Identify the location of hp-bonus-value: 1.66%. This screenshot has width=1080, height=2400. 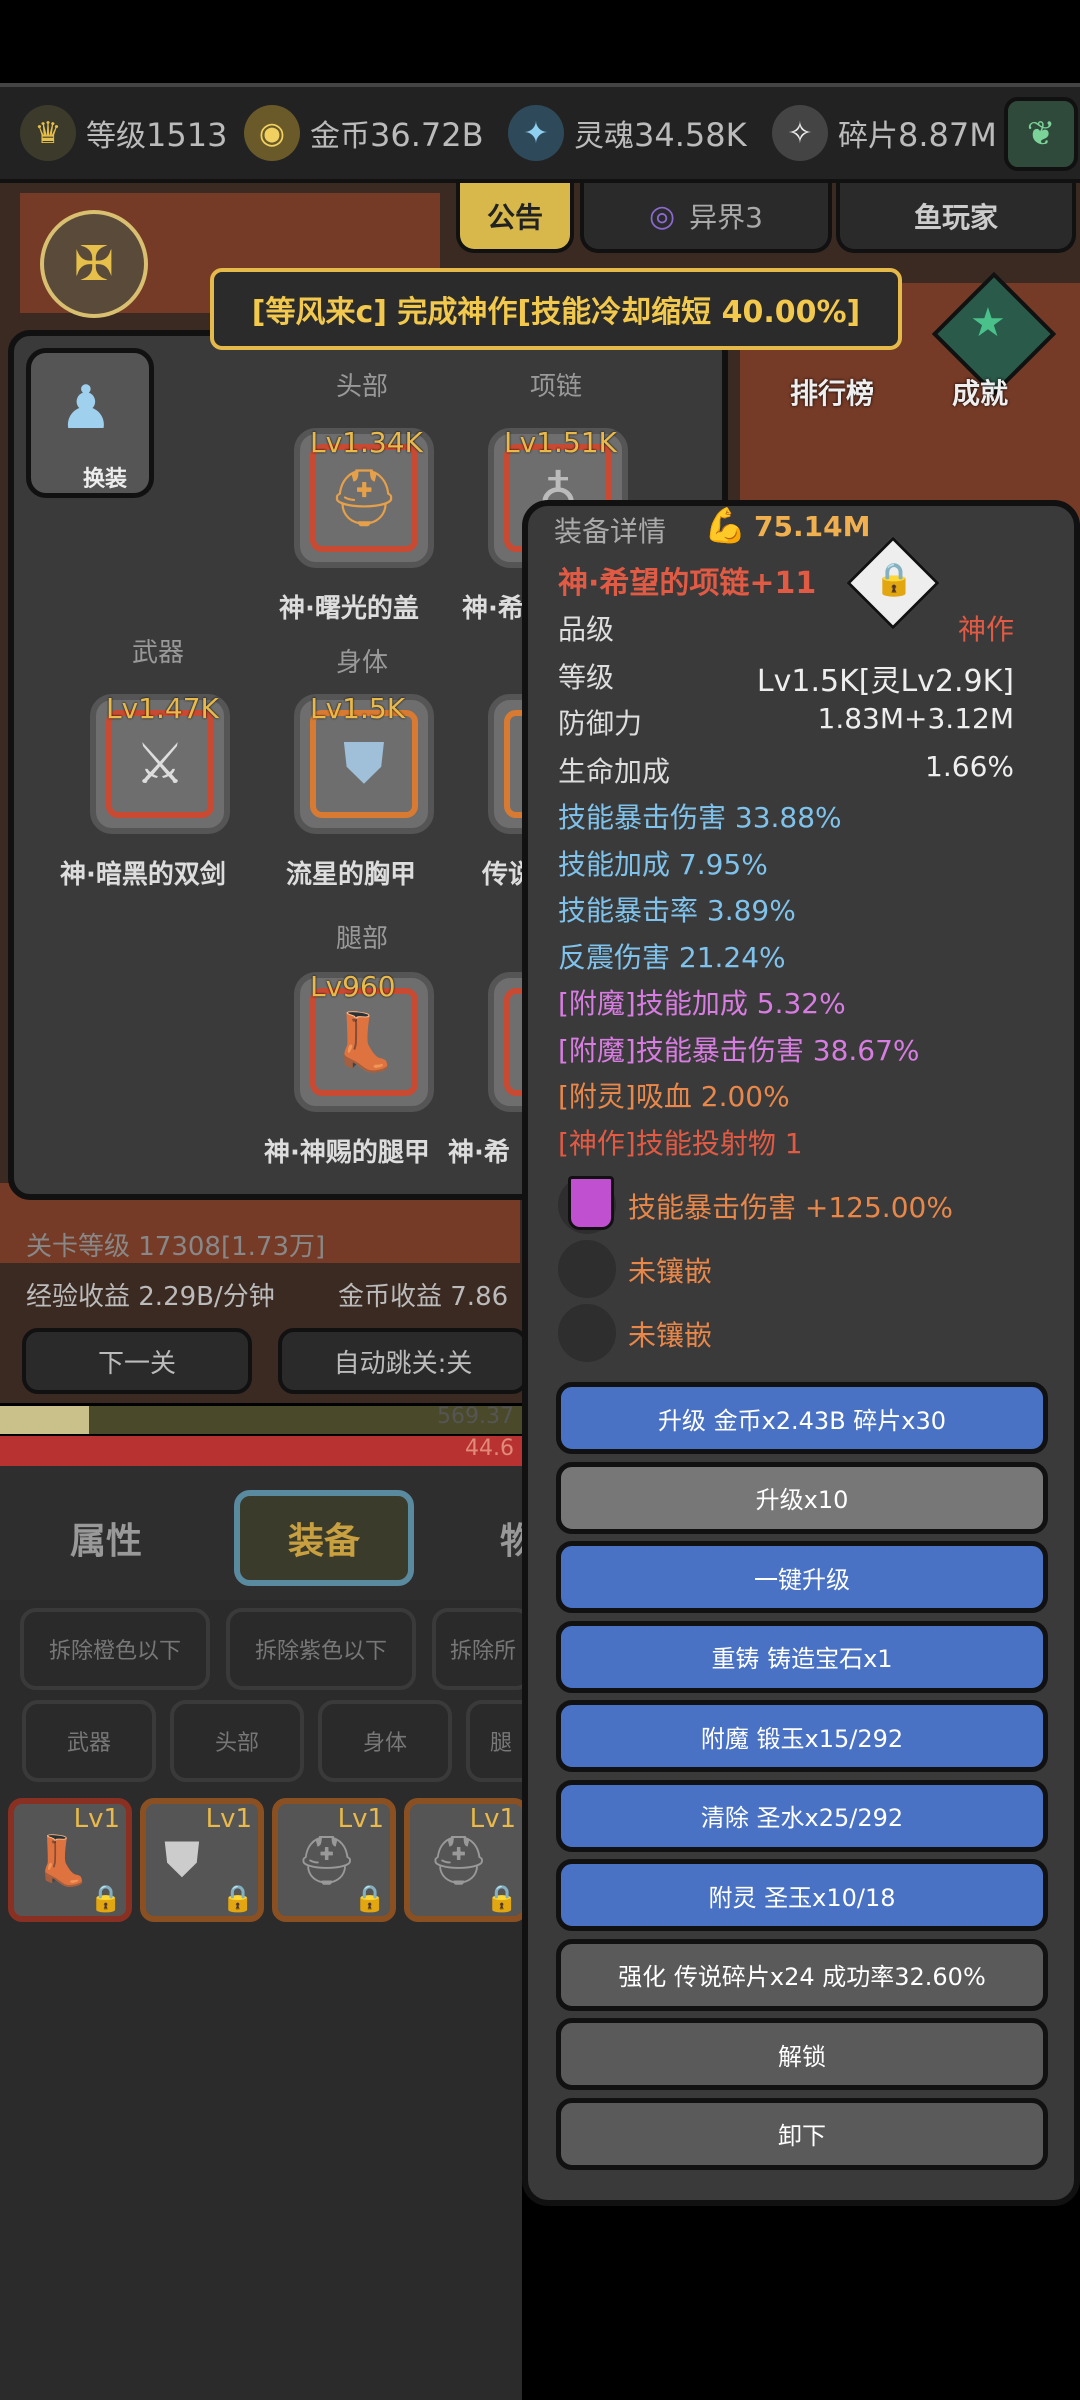
(969, 766).